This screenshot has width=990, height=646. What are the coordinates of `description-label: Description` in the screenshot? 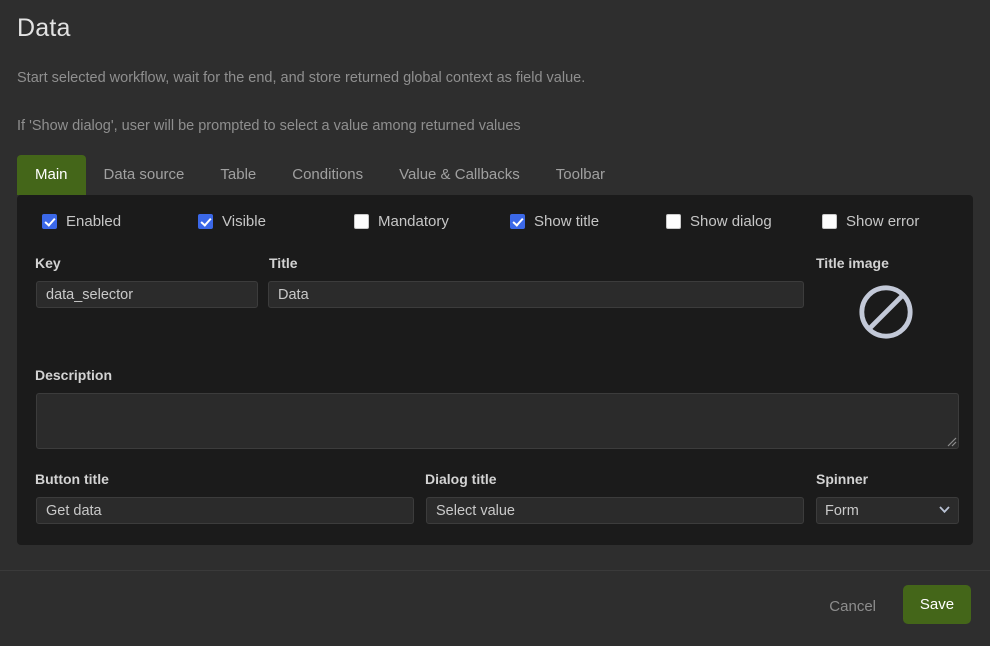 It's located at (74, 375).